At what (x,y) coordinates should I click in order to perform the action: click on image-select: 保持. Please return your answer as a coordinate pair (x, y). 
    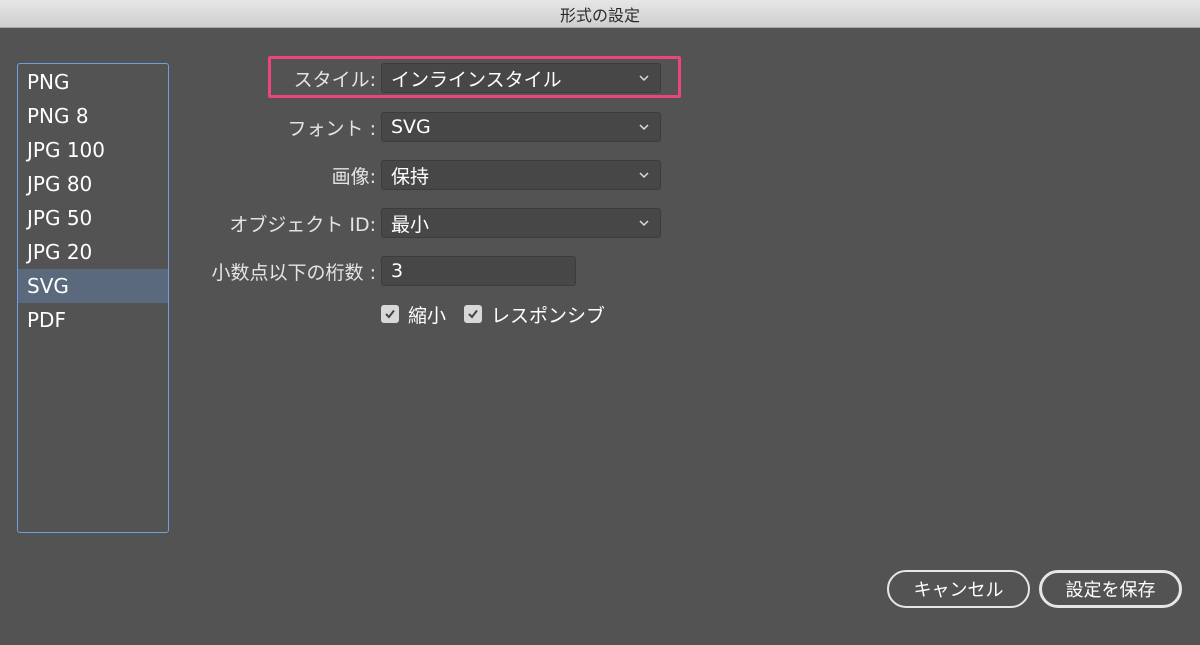
    Looking at the image, I should click on (521, 175).